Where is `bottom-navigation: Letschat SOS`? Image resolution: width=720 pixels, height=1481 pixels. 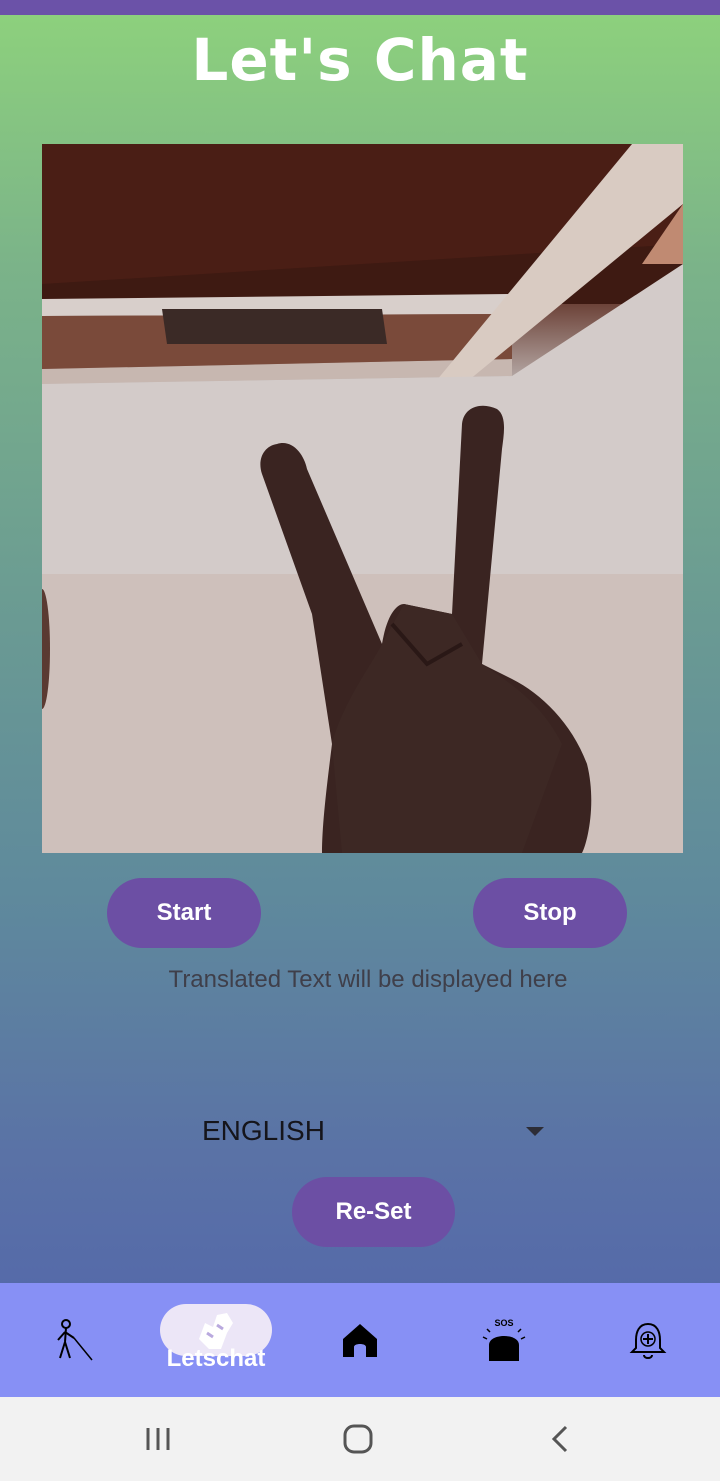 bottom-navigation: Letschat SOS is located at coordinates (360, 1340).